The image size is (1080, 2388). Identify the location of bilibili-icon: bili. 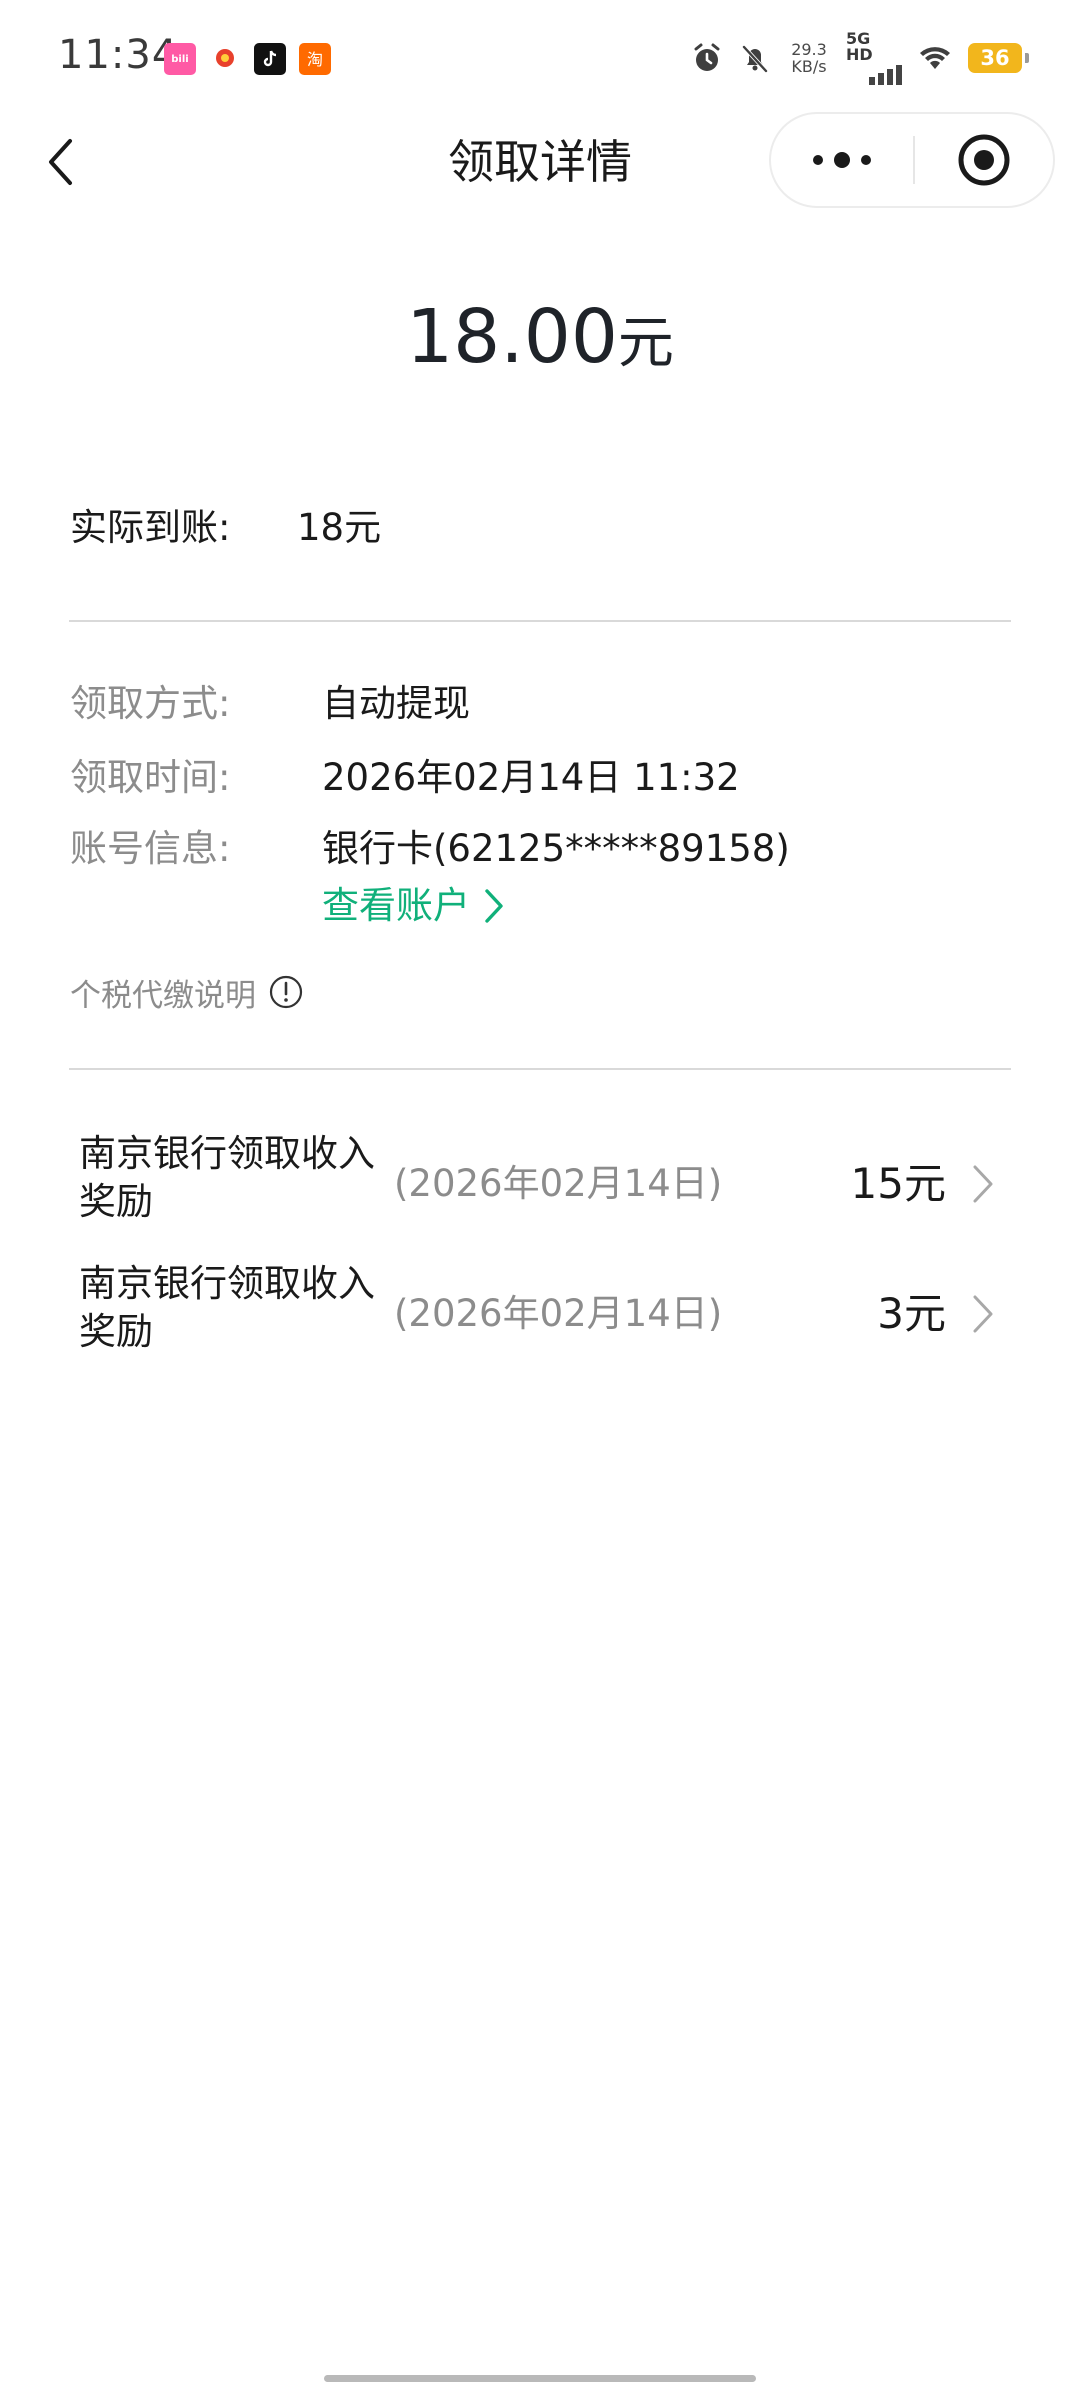
(180, 59).